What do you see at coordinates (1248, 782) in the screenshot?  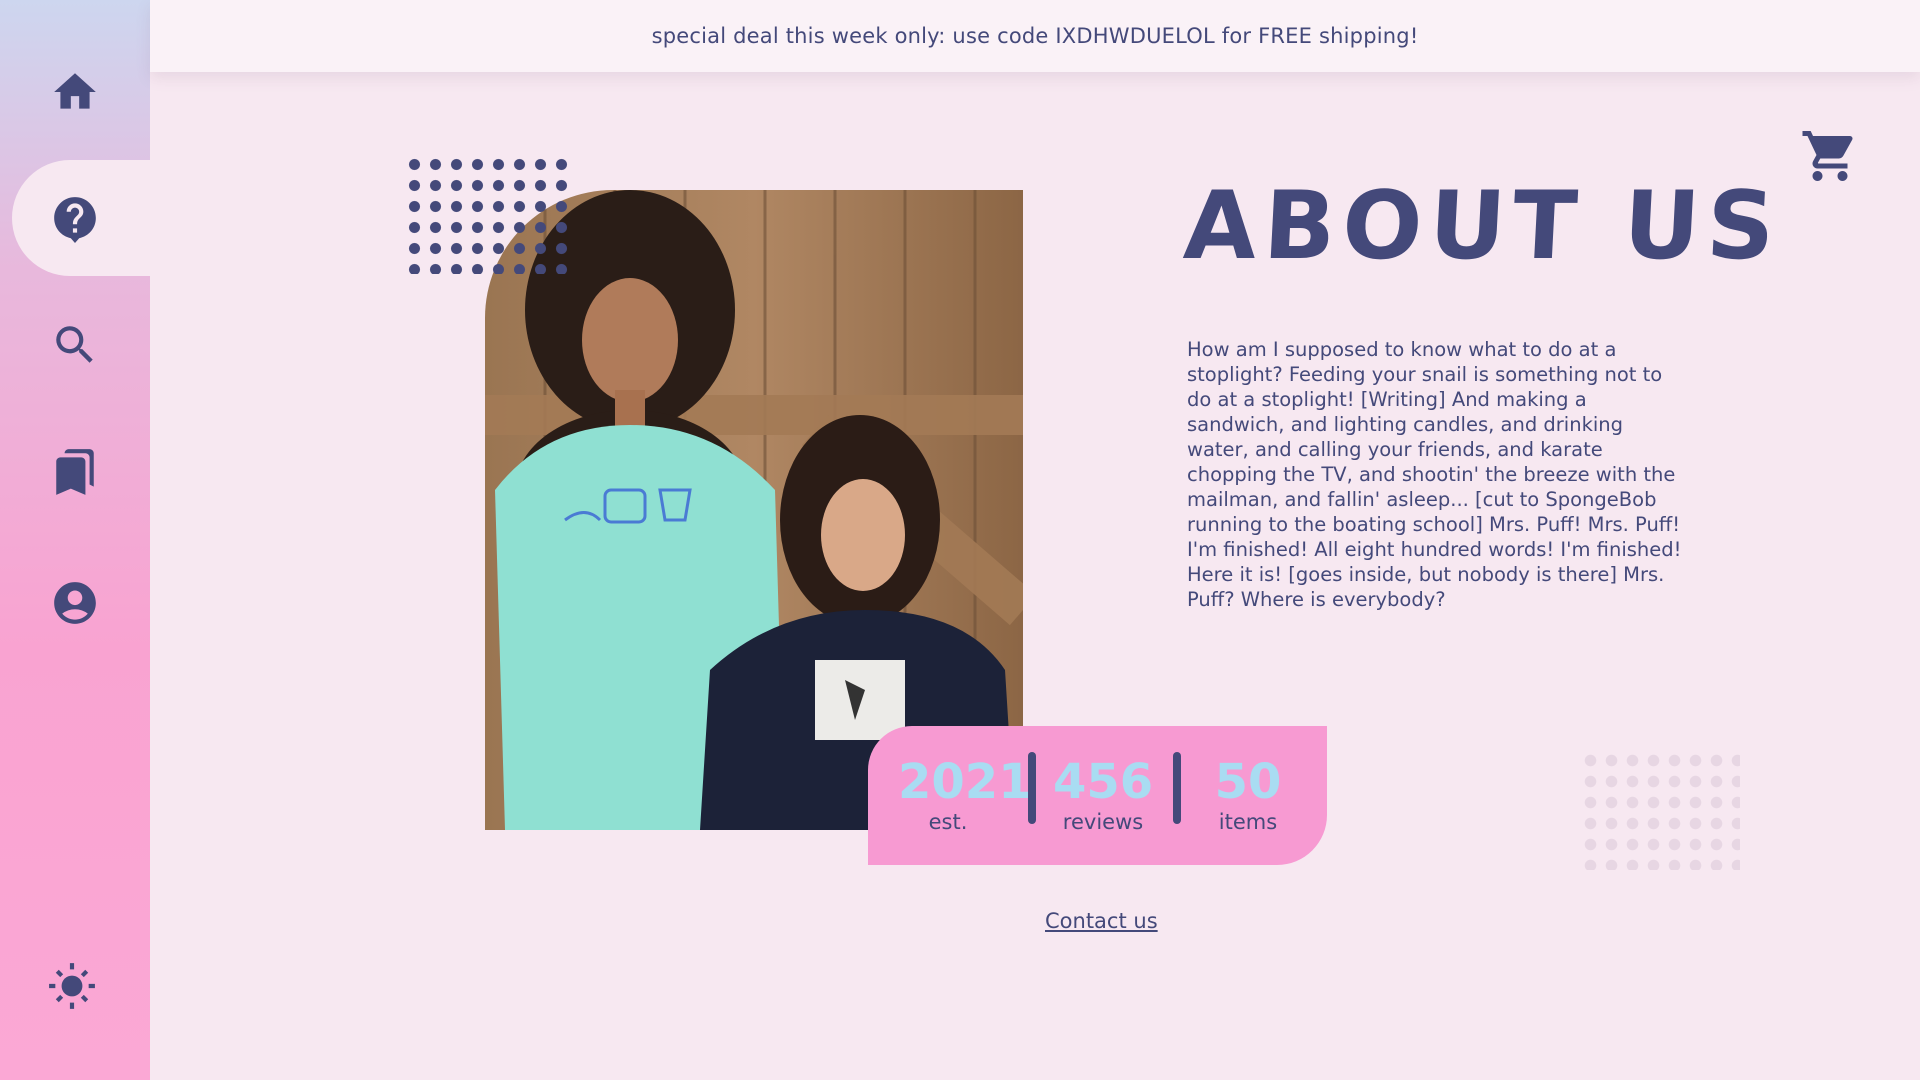 I see `stat-value: 50` at bounding box center [1248, 782].